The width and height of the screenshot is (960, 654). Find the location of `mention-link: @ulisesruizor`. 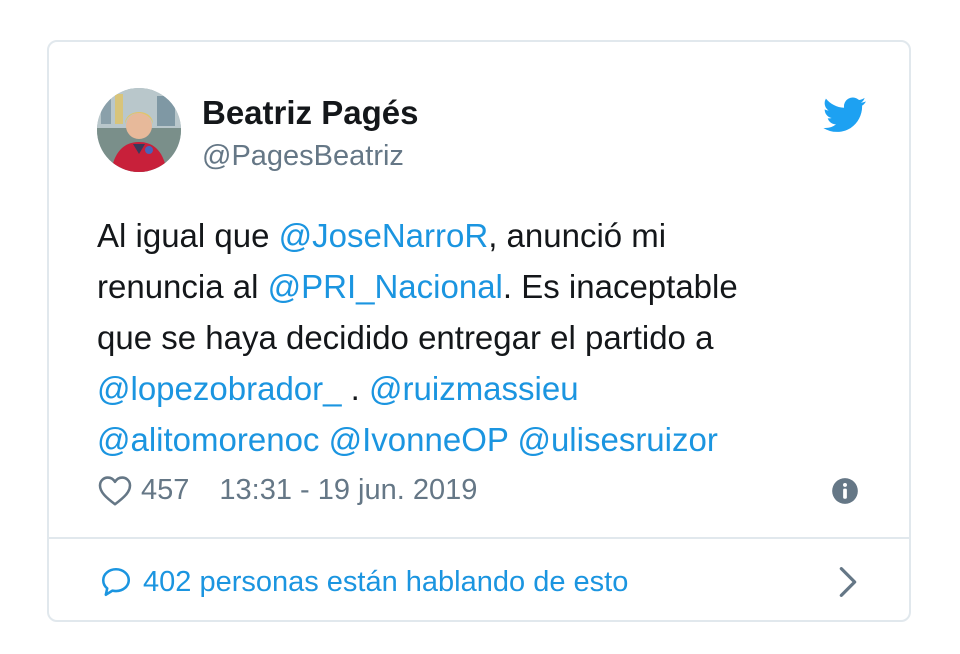

mention-link: @ulisesruizor is located at coordinates (617, 439).